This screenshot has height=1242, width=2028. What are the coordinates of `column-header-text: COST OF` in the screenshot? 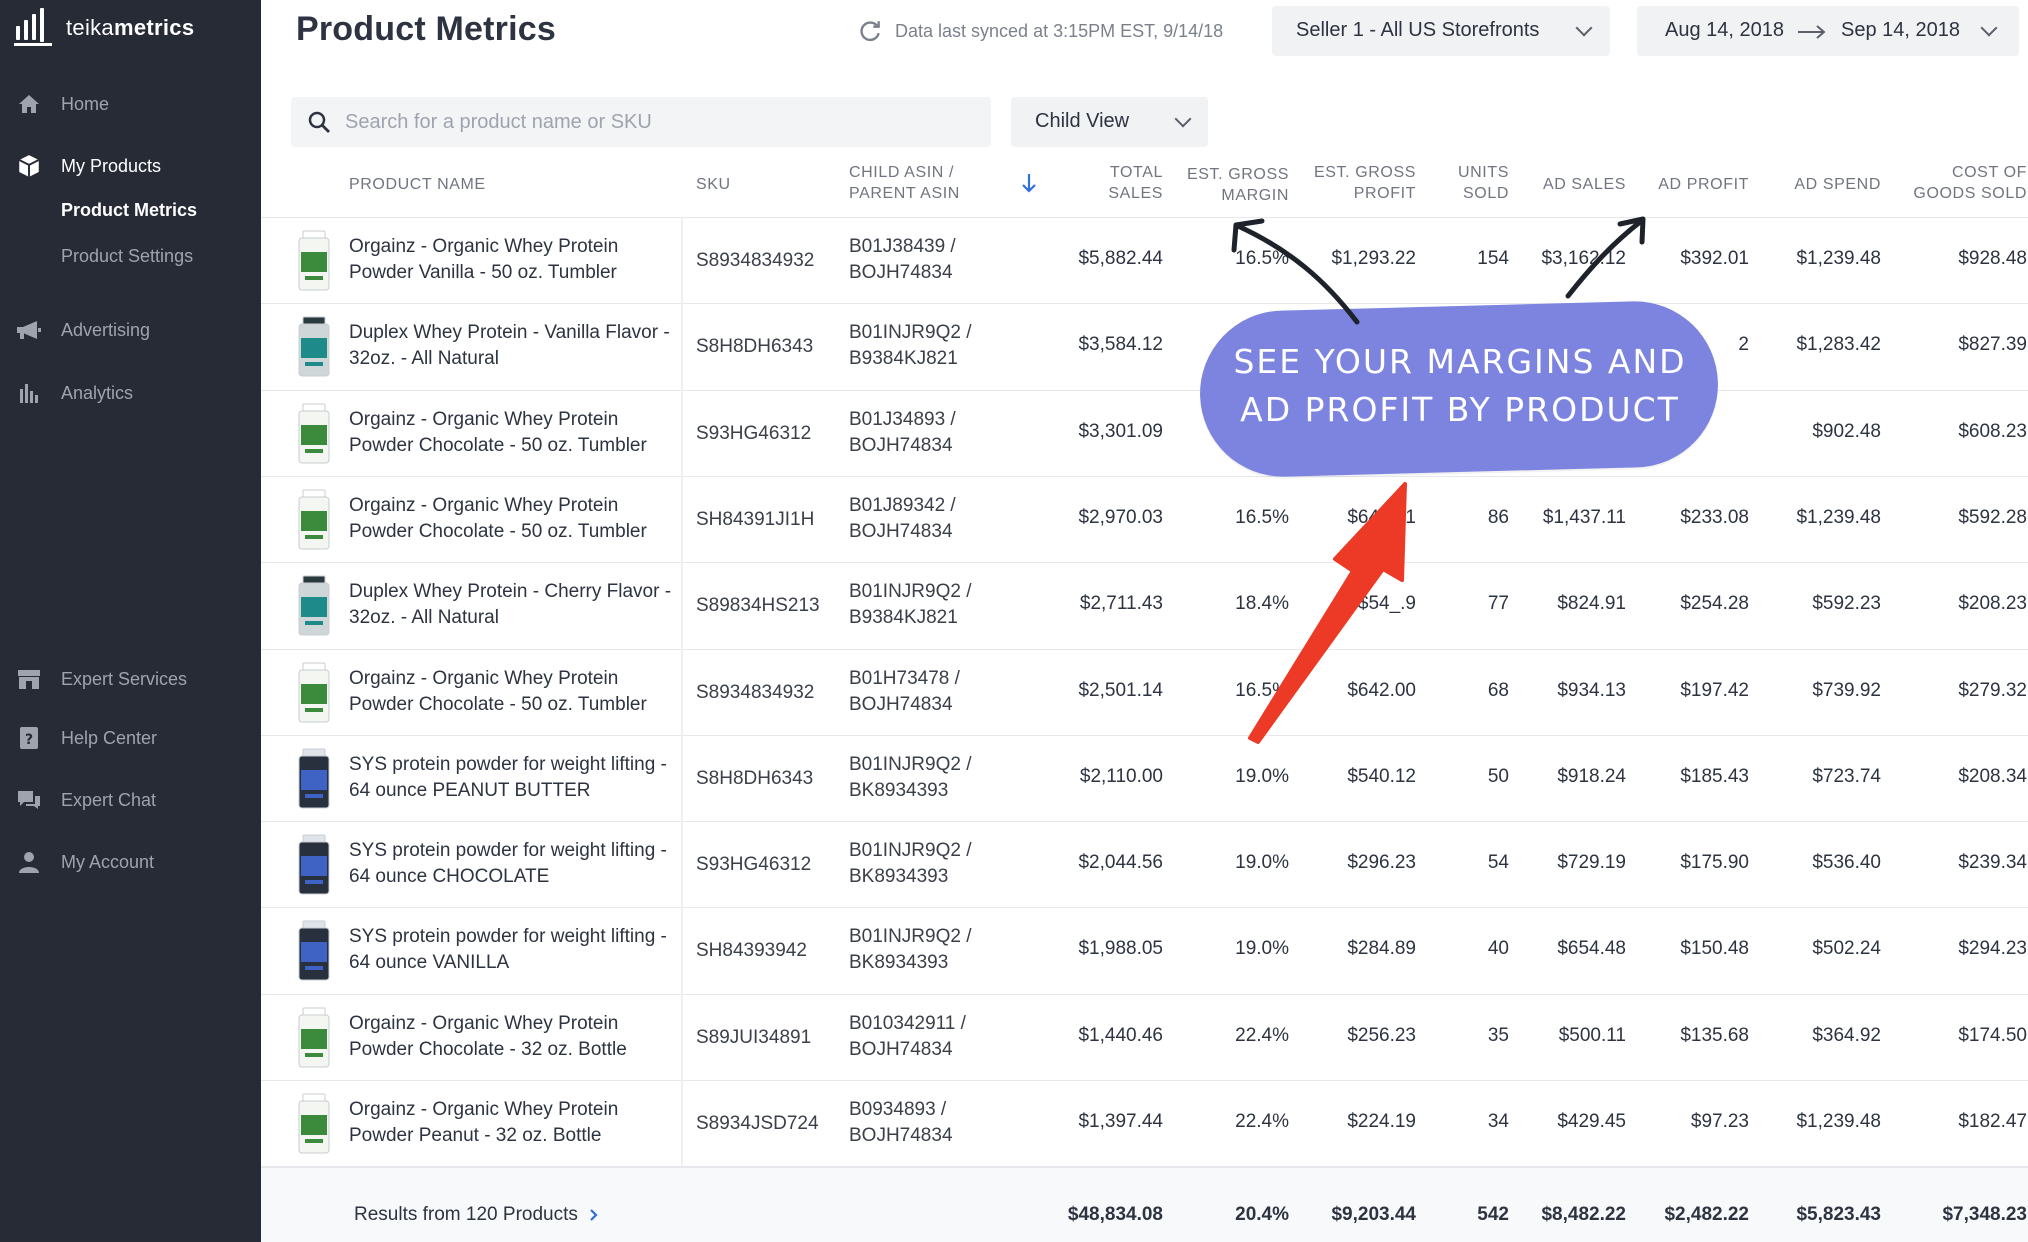 It's located at (1989, 172).